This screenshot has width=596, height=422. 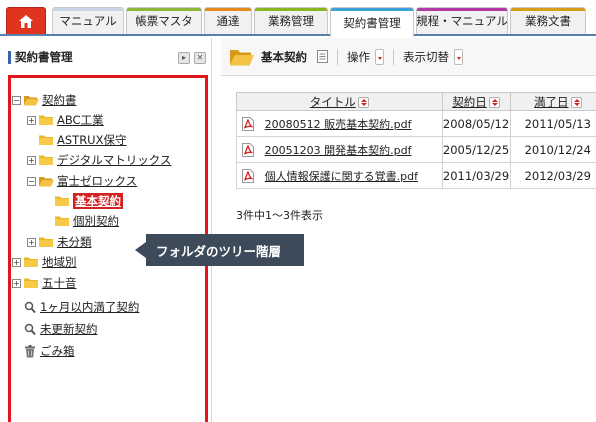 I want to click on trash-label: ごみ箱, so click(x=57, y=351).